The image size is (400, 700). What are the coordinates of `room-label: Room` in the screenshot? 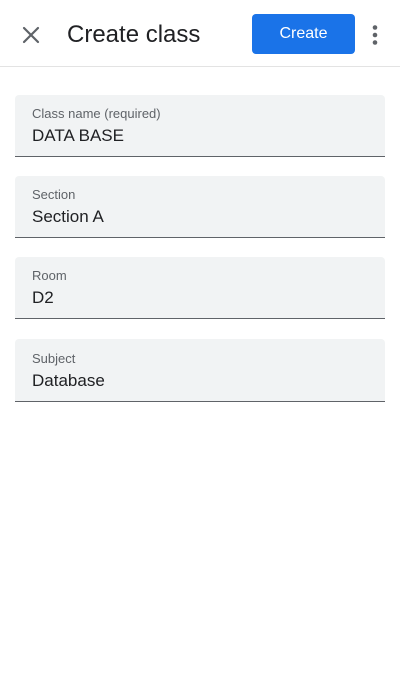 It's located at (49, 275).